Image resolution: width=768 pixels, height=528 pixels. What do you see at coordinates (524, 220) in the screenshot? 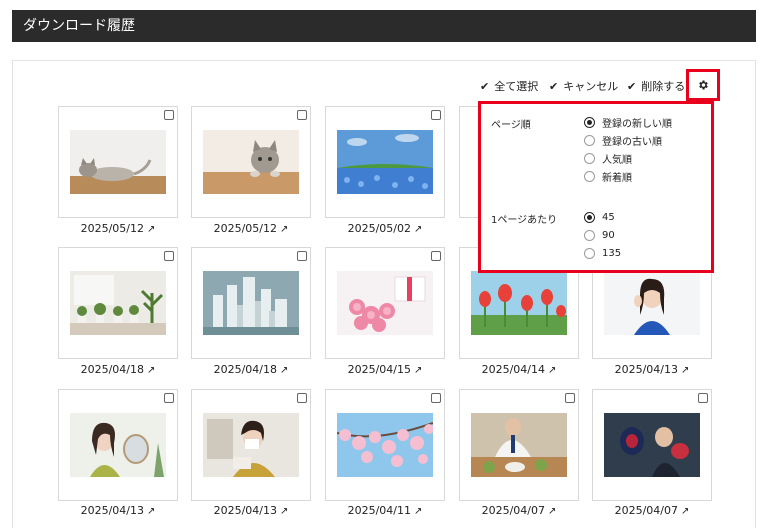
I see `per-page-label: 1ページあたり` at bounding box center [524, 220].